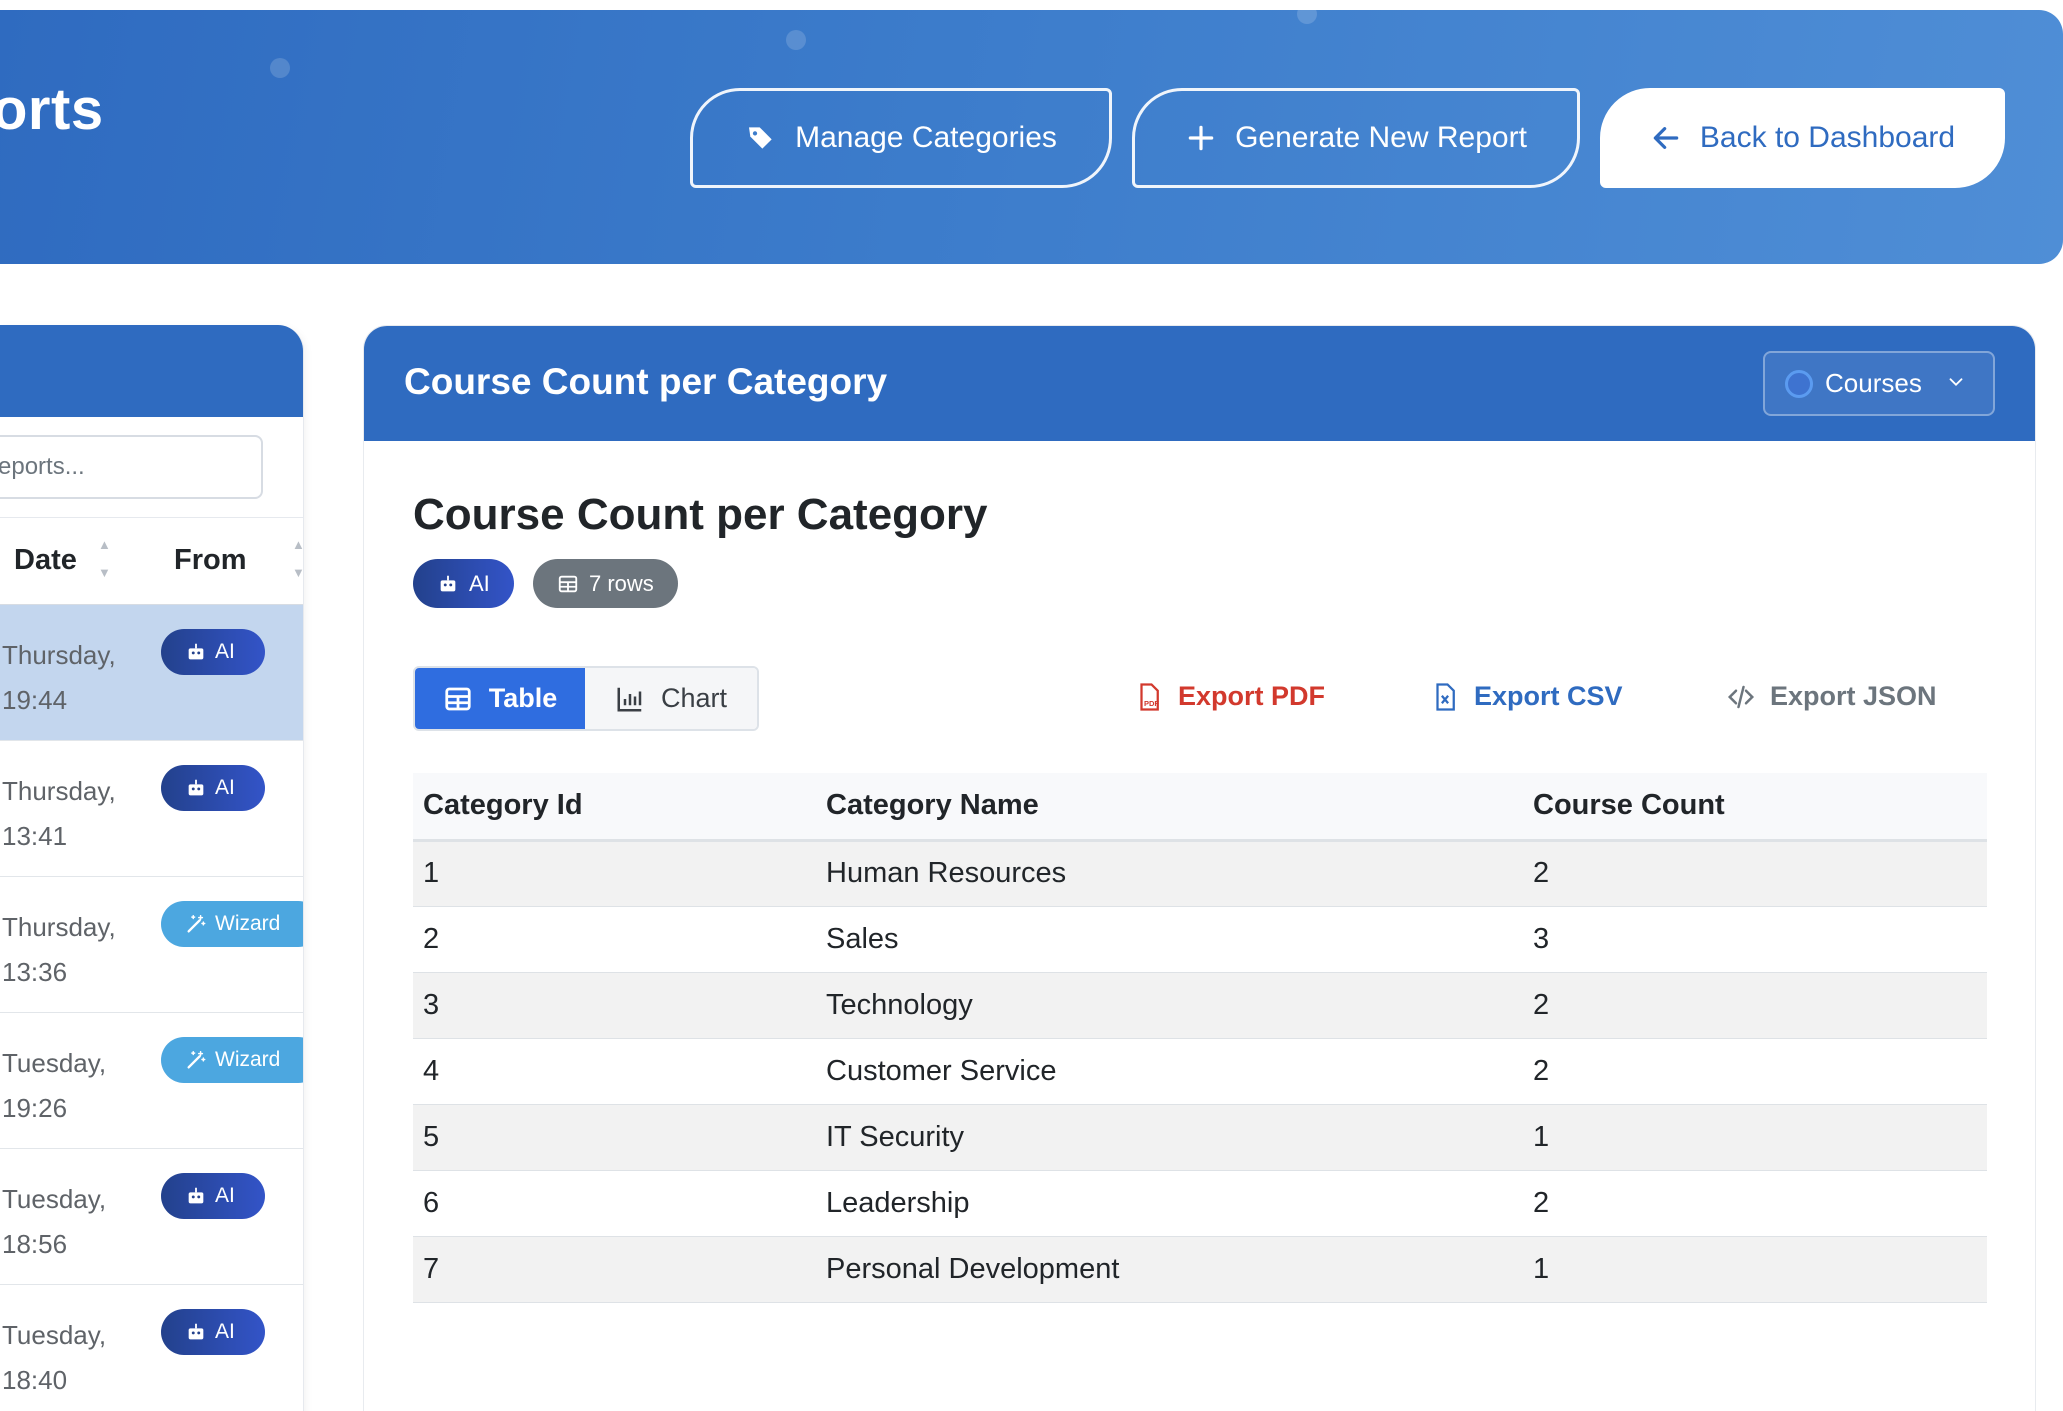 This screenshot has height=1411, width=2063. I want to click on reports-list-header, so click(151, 371).